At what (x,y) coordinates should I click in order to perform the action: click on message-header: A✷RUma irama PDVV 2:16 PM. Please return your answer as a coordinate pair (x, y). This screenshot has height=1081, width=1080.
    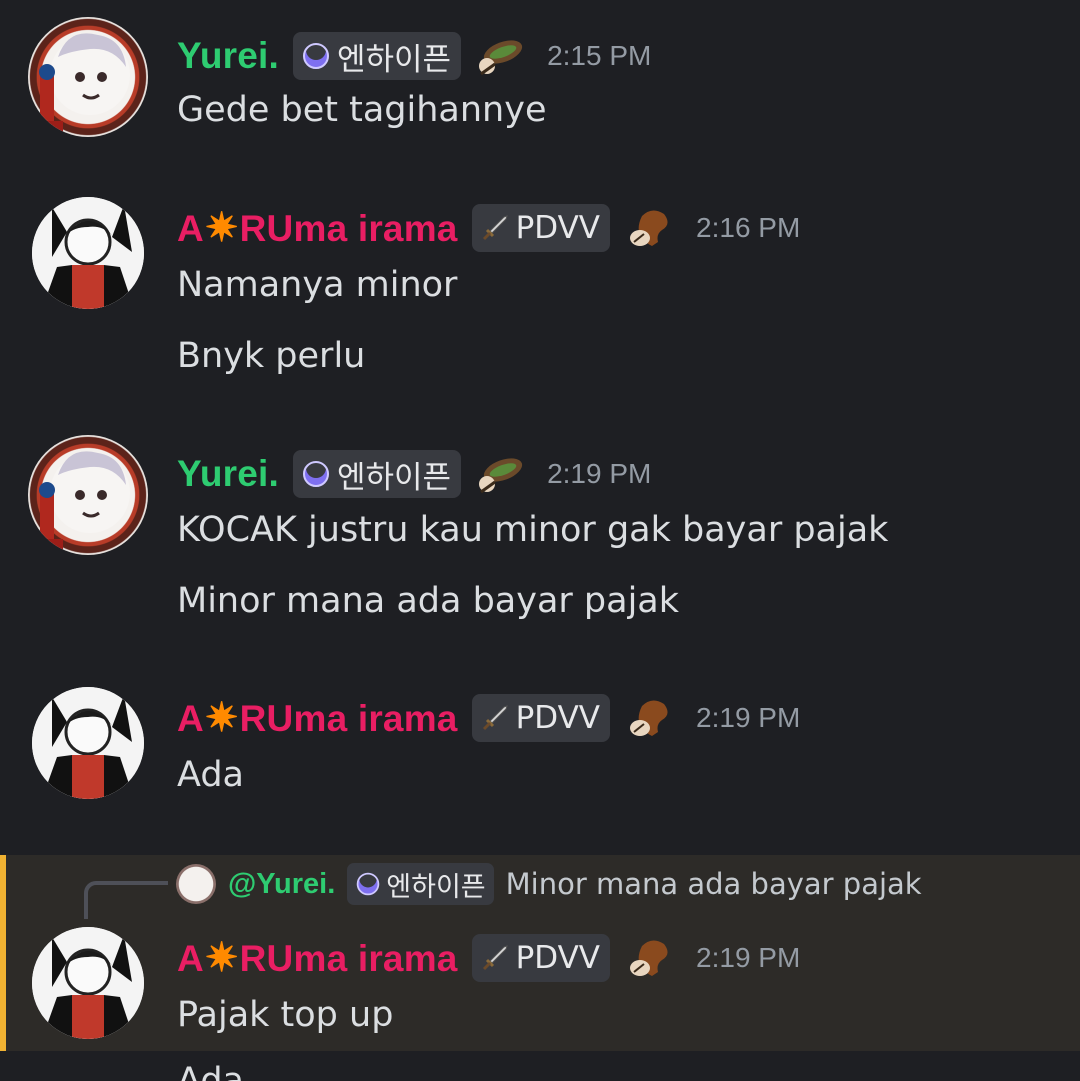
    Looking at the image, I should click on (488, 228).